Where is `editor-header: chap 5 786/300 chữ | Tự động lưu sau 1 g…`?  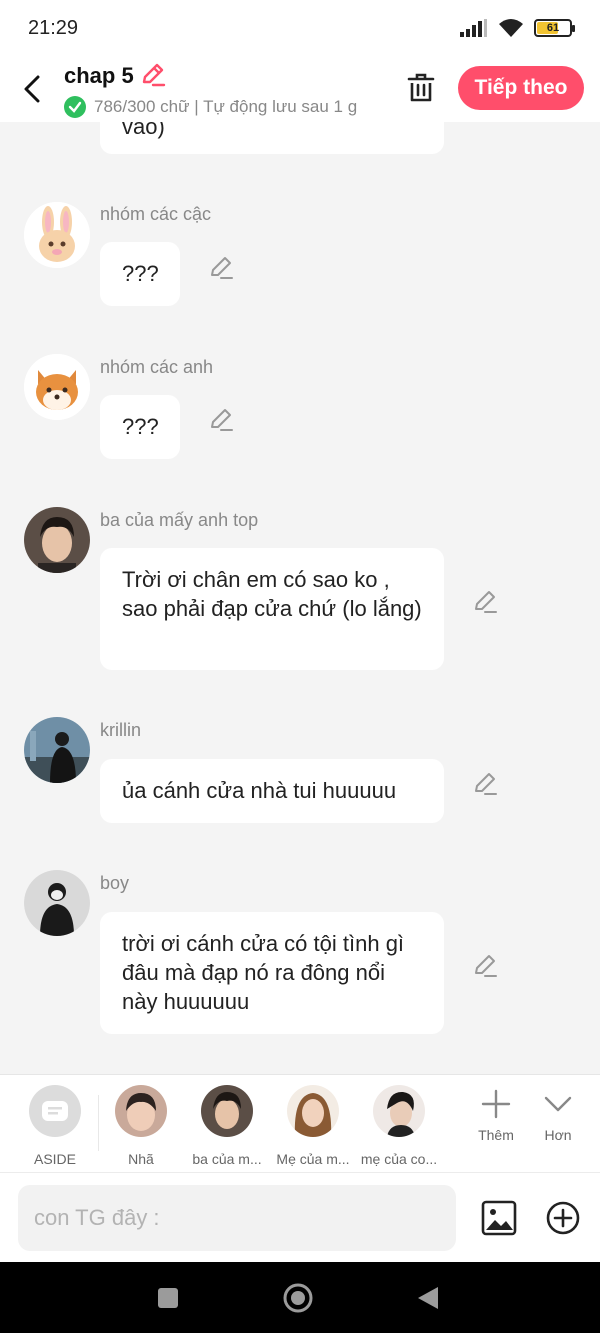
editor-header: chap 5 786/300 chữ | Tự động lưu sau 1 g… is located at coordinates (300, 89).